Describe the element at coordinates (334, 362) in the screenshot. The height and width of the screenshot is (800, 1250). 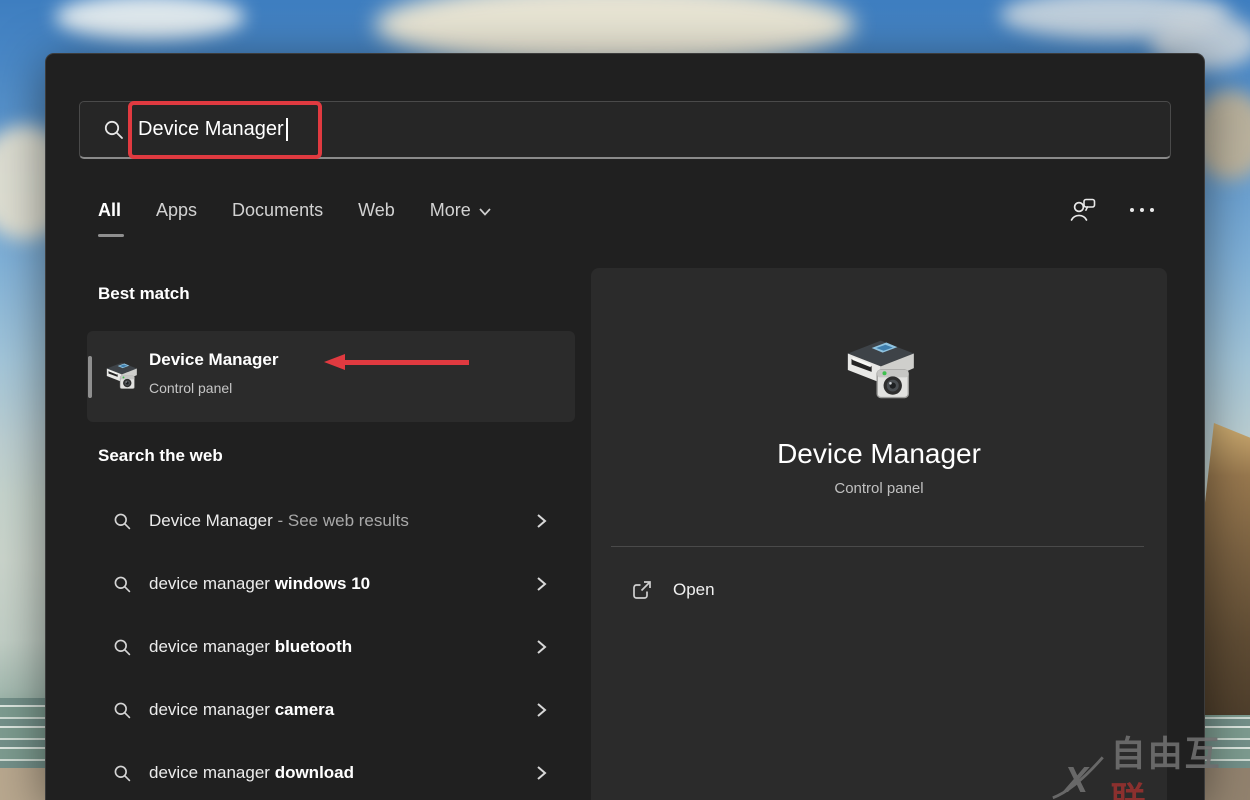
I see `arrow-head` at that location.